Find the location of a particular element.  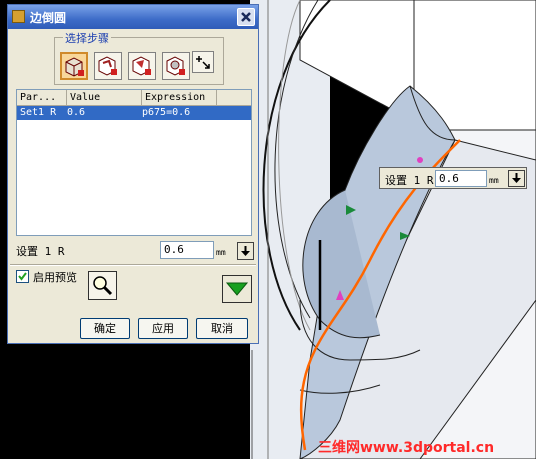

stop-short-step-icon is located at coordinates (175, 66).